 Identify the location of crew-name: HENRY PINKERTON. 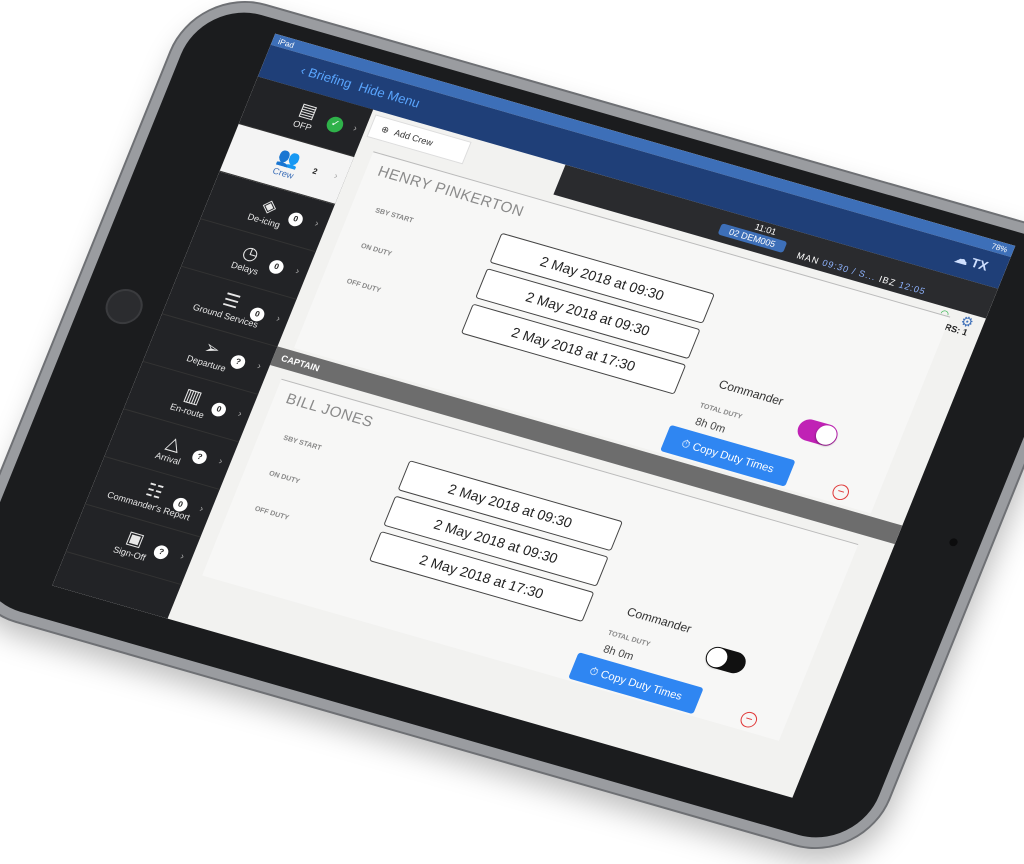
(451, 191).